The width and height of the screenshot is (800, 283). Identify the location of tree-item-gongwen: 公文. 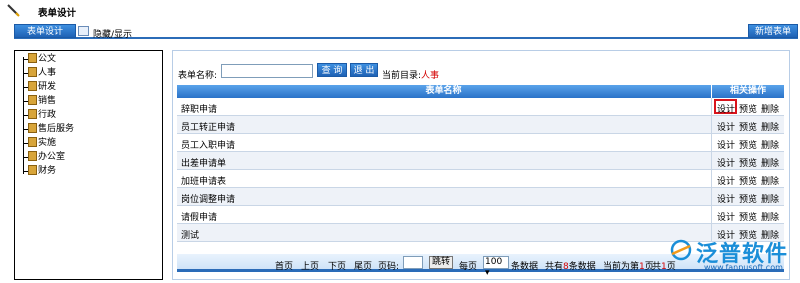
(42, 59).